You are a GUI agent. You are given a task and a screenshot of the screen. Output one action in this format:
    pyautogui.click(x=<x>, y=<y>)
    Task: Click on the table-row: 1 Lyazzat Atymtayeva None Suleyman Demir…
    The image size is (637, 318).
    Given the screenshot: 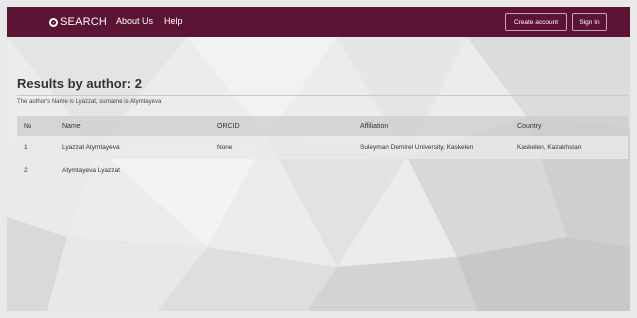 What is the action you would take?
    pyautogui.click(x=322, y=147)
    